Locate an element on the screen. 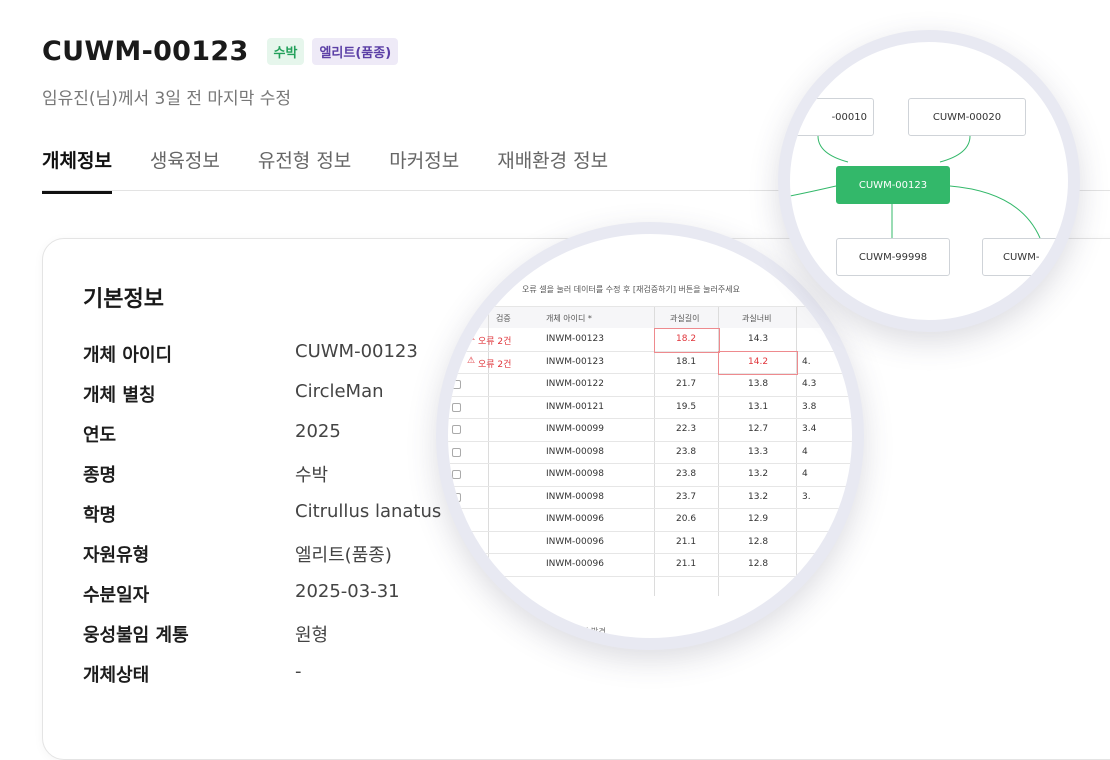  info-row-alias: 개체 별칭 CircleMan is located at coordinates (233, 394).